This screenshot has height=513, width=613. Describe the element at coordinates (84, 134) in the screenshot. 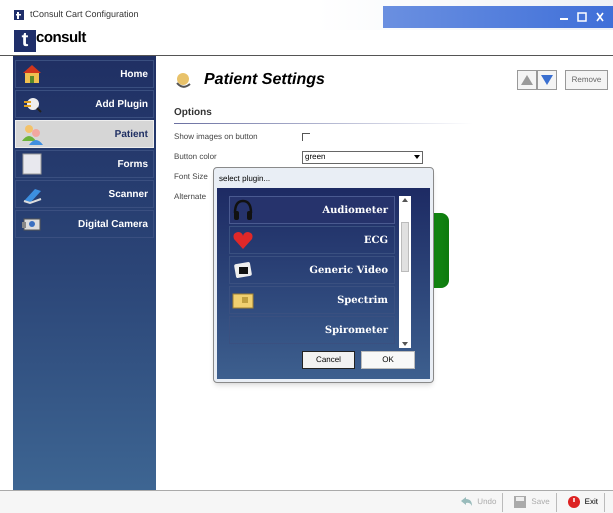

I see `sidebar-item: Patient` at that location.